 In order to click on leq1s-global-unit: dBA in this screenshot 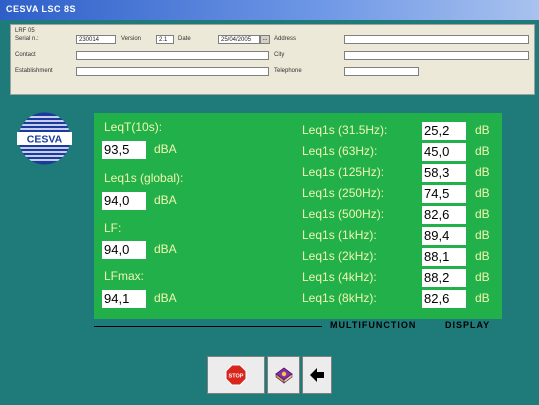, I will do `click(165, 200)`.